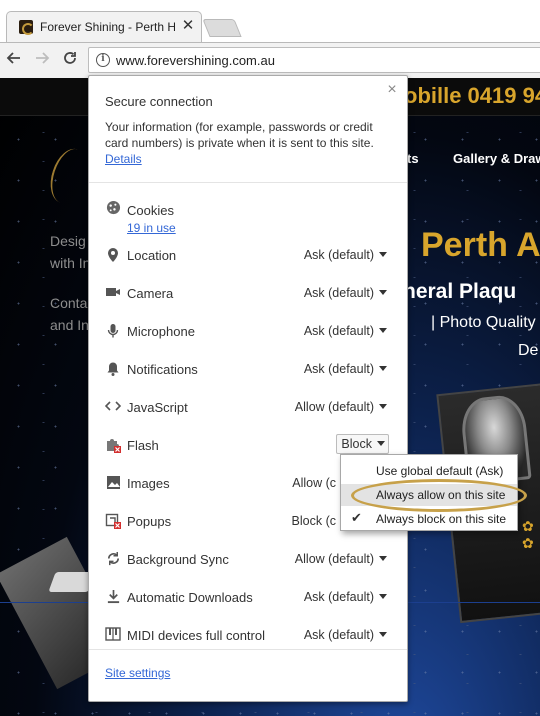 This screenshot has width=540, height=716. I want to click on microphone-icon, so click(113, 331).